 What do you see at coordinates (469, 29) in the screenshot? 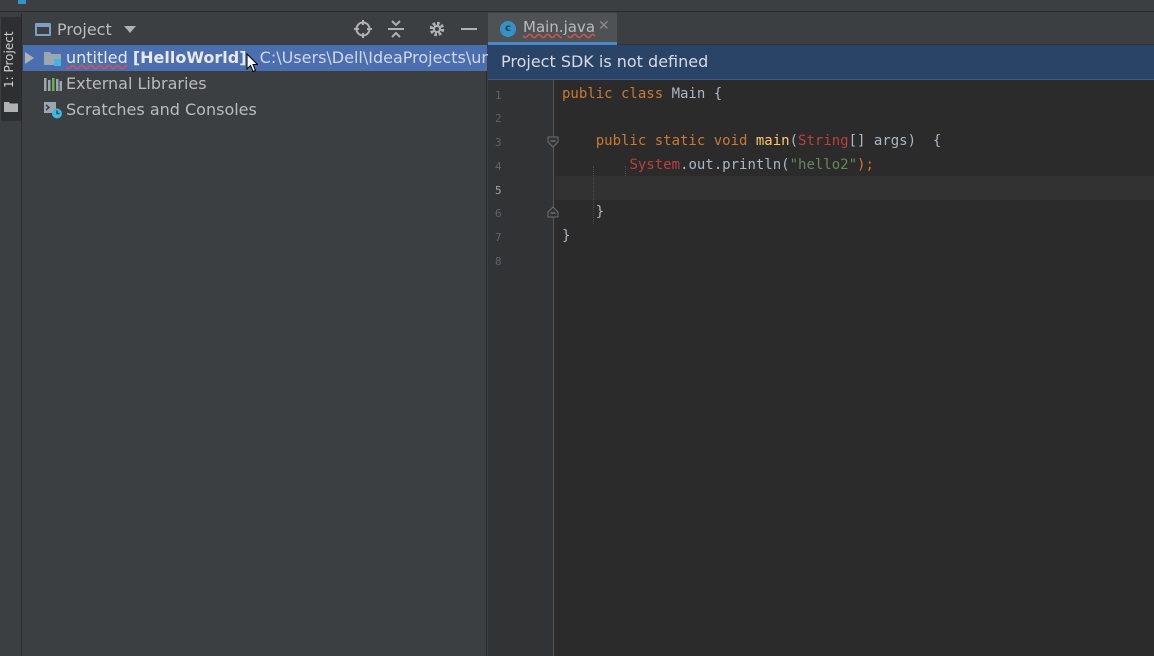
I see `minimize-icon` at bounding box center [469, 29].